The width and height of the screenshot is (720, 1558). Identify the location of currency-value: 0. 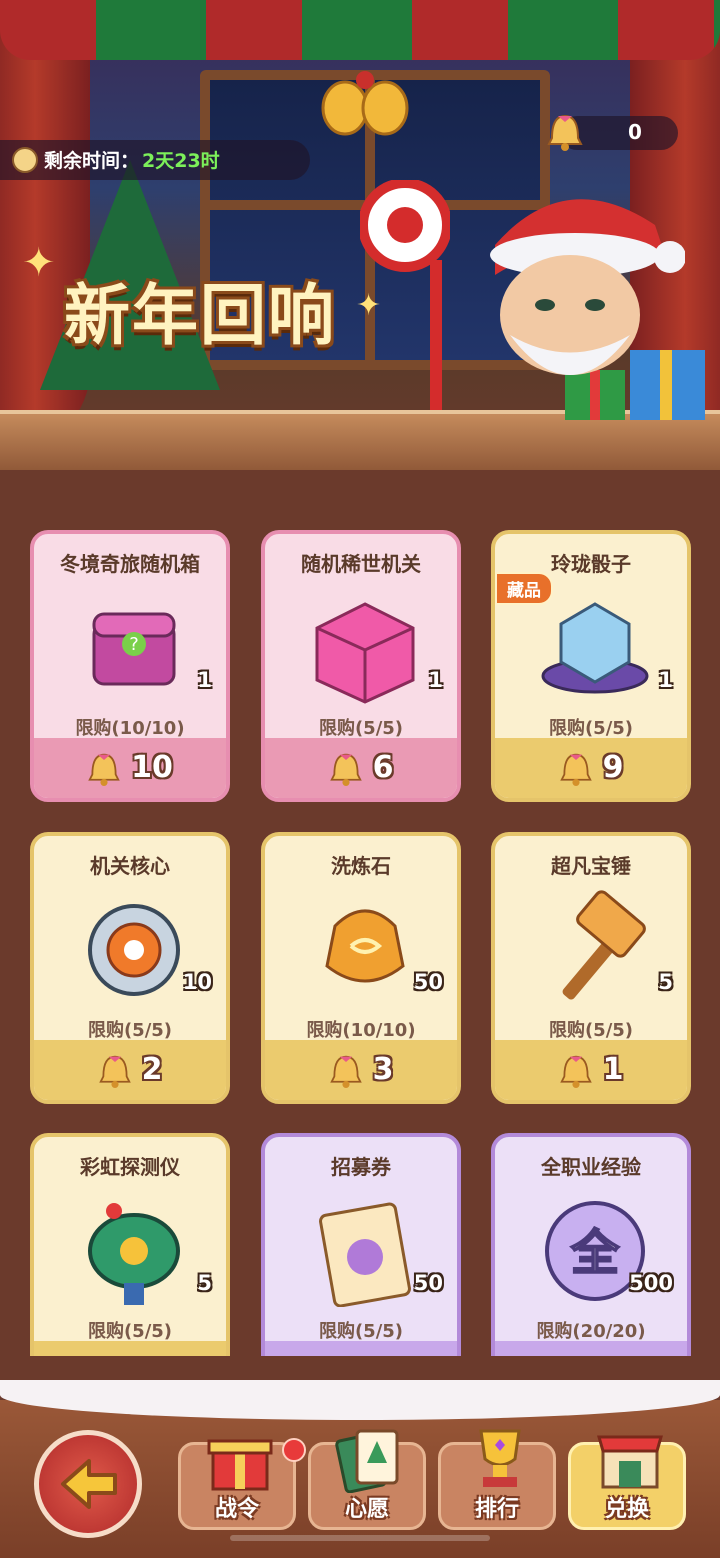
(635, 132).